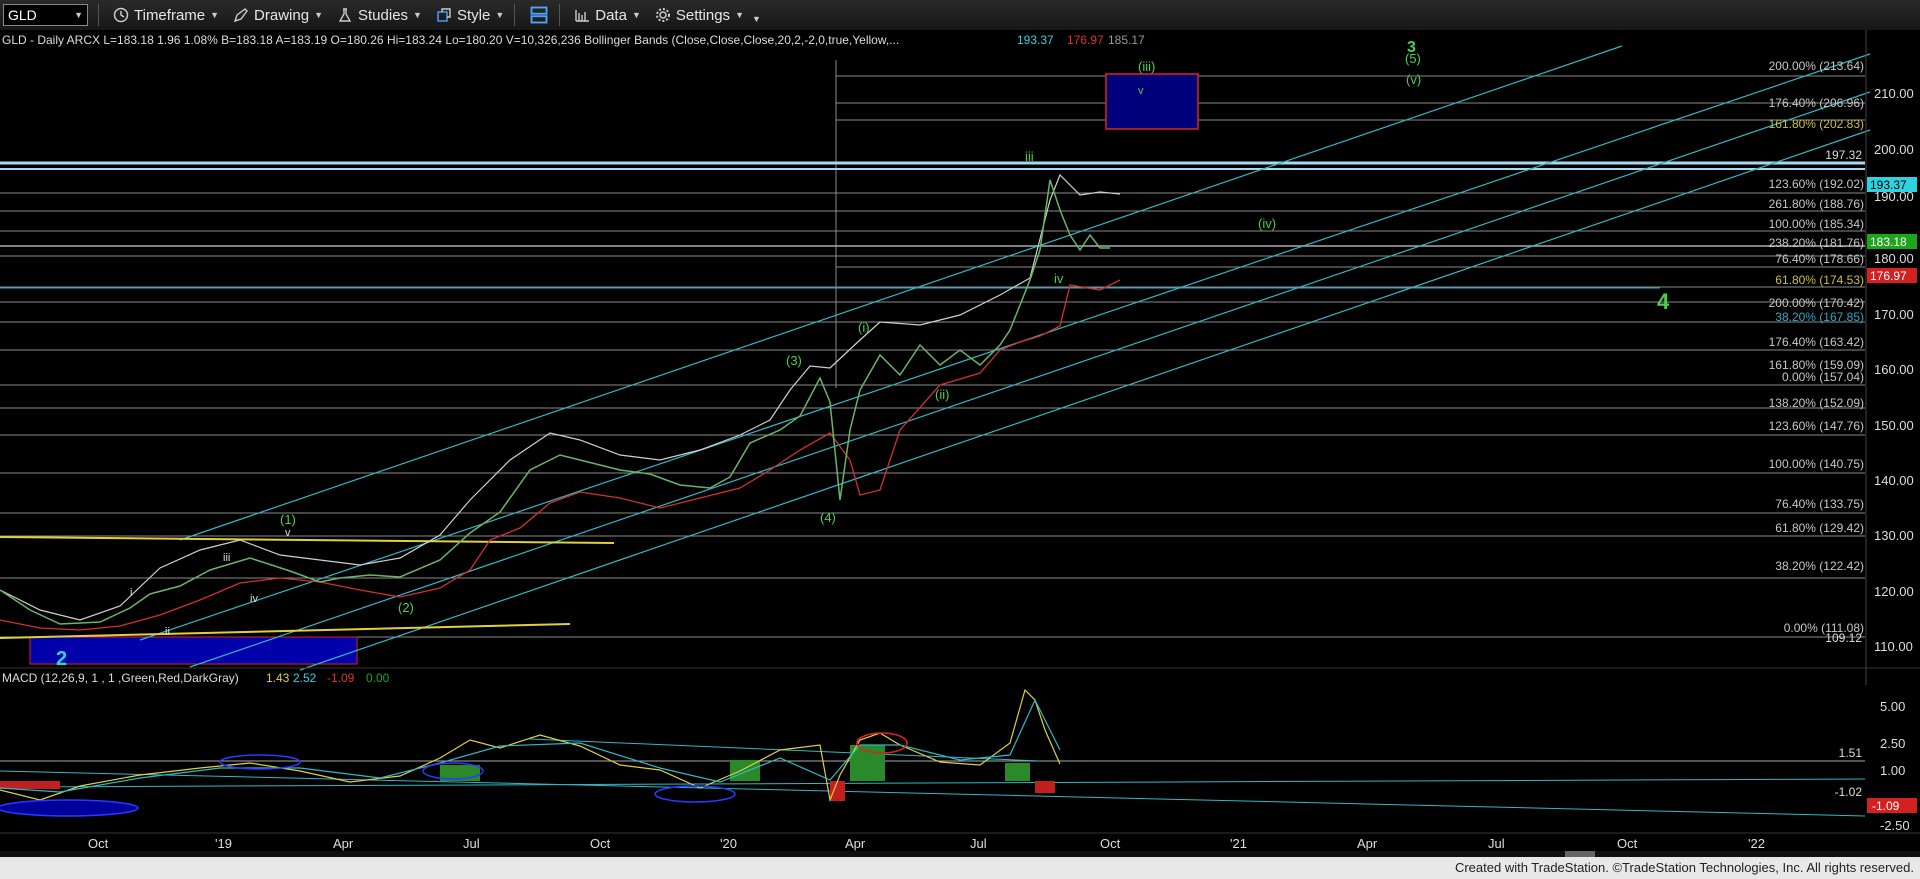 The width and height of the screenshot is (1920, 879). What do you see at coordinates (282, 15) in the screenshot?
I see `drawing-label: Drawing` at bounding box center [282, 15].